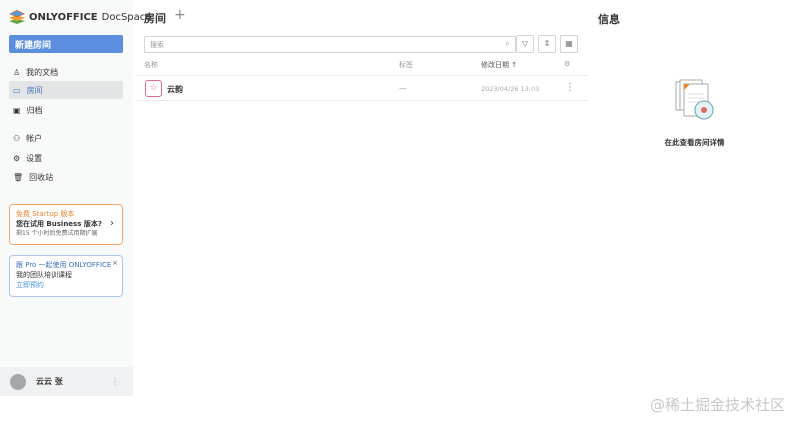 The width and height of the screenshot is (799, 429). Describe the element at coordinates (66, 110) in the screenshot. I see `sidebar-item-archive: ▣ 归档` at that location.